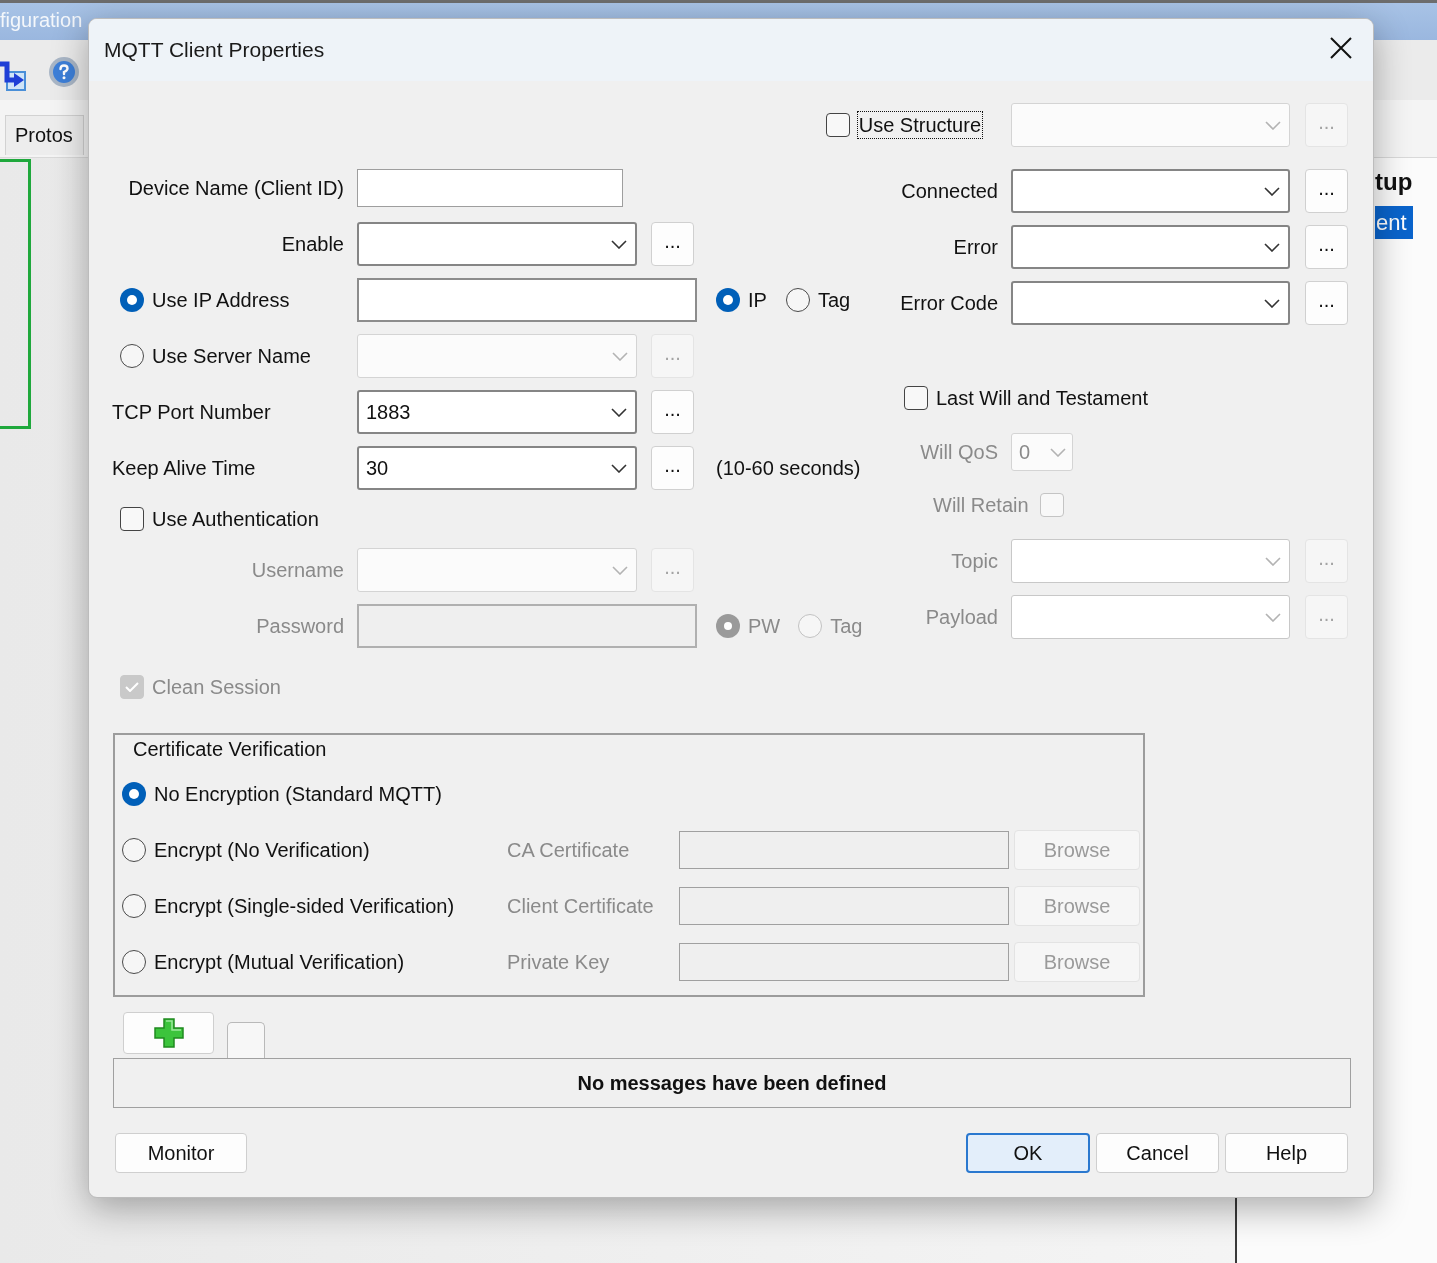 Image resolution: width=1437 pixels, height=1263 pixels. I want to click on field-label: Enable, so click(312, 244).